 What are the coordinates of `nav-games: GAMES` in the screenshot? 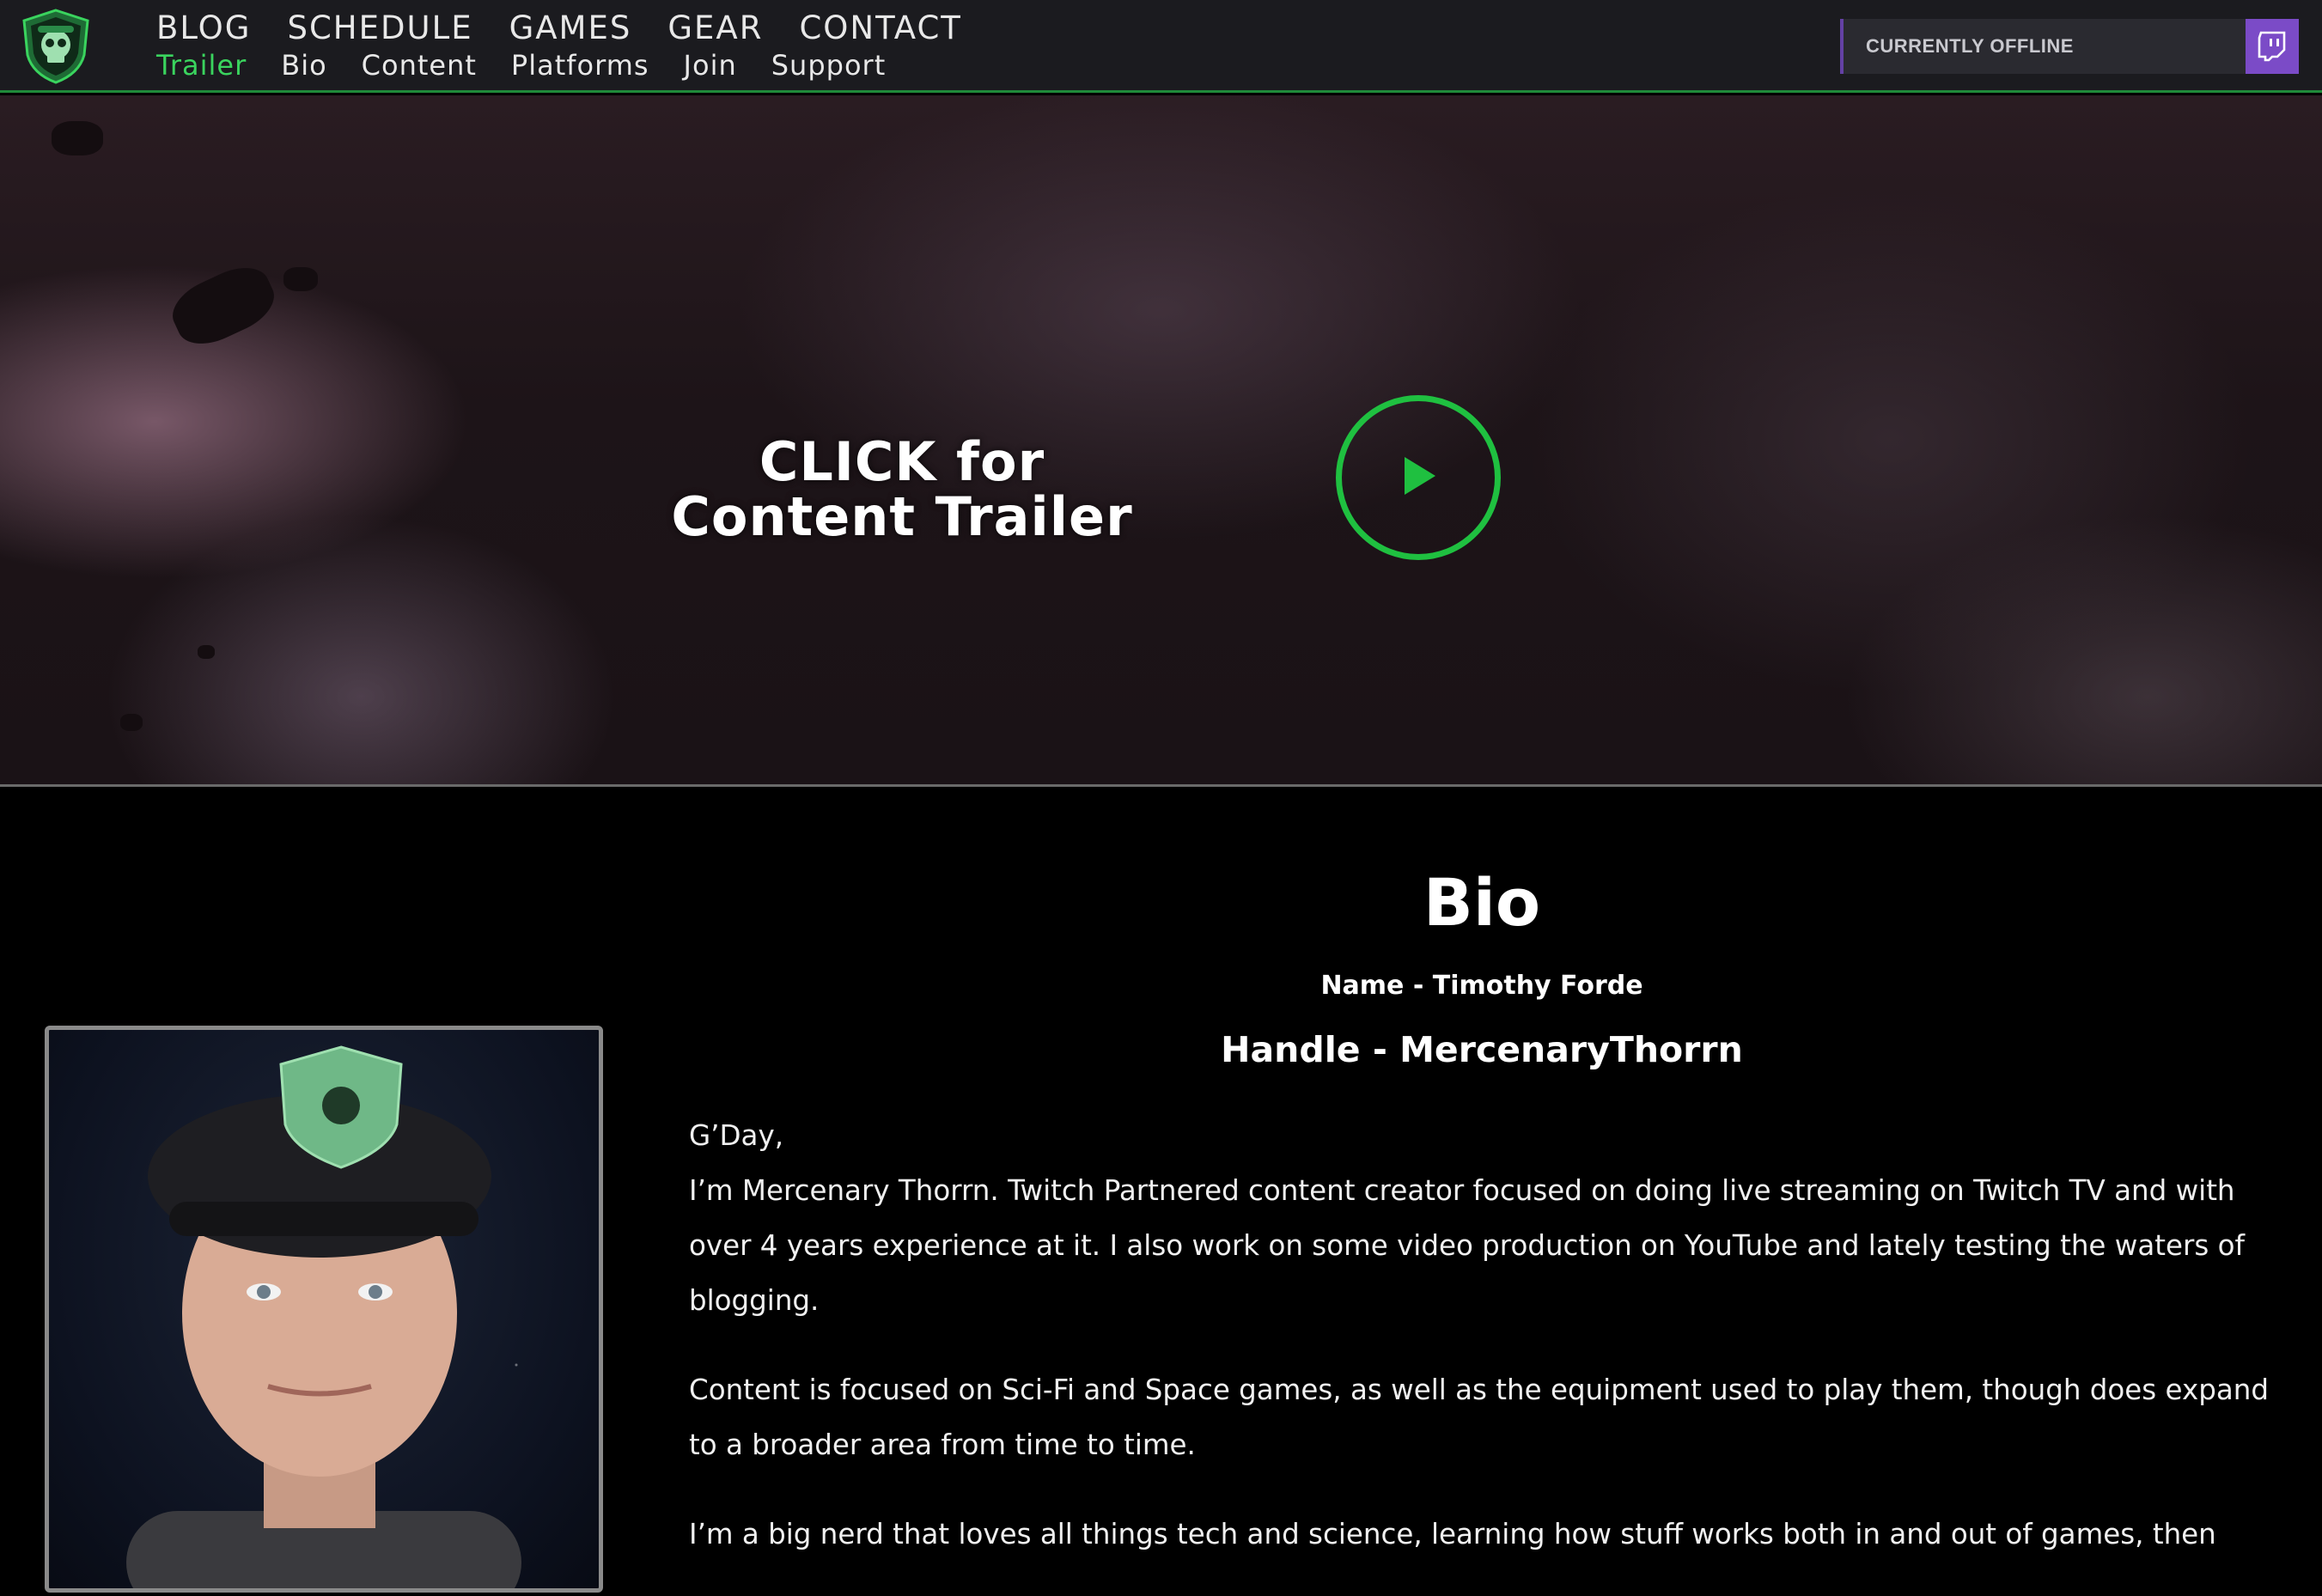 It's located at (570, 28).